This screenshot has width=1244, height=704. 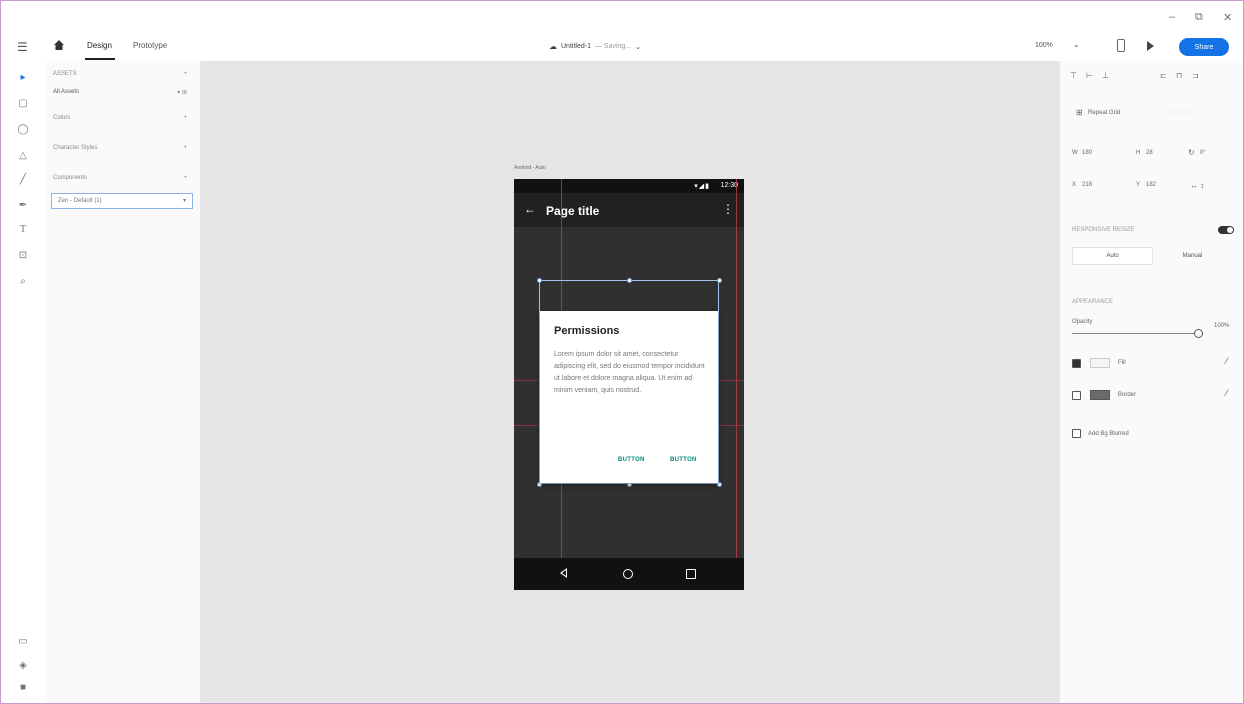 What do you see at coordinates (1122, 363) in the screenshot?
I see `fill-label: Fill` at bounding box center [1122, 363].